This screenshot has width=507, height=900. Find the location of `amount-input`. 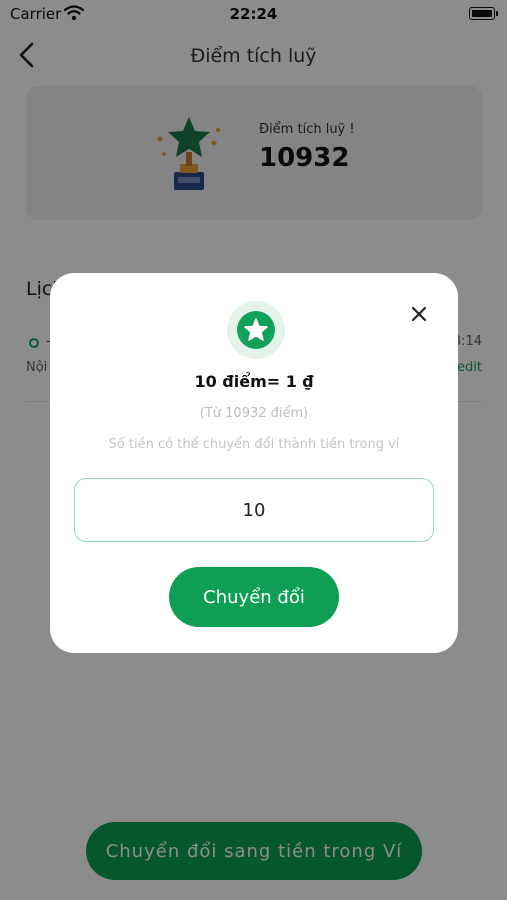

amount-input is located at coordinates (254, 510).